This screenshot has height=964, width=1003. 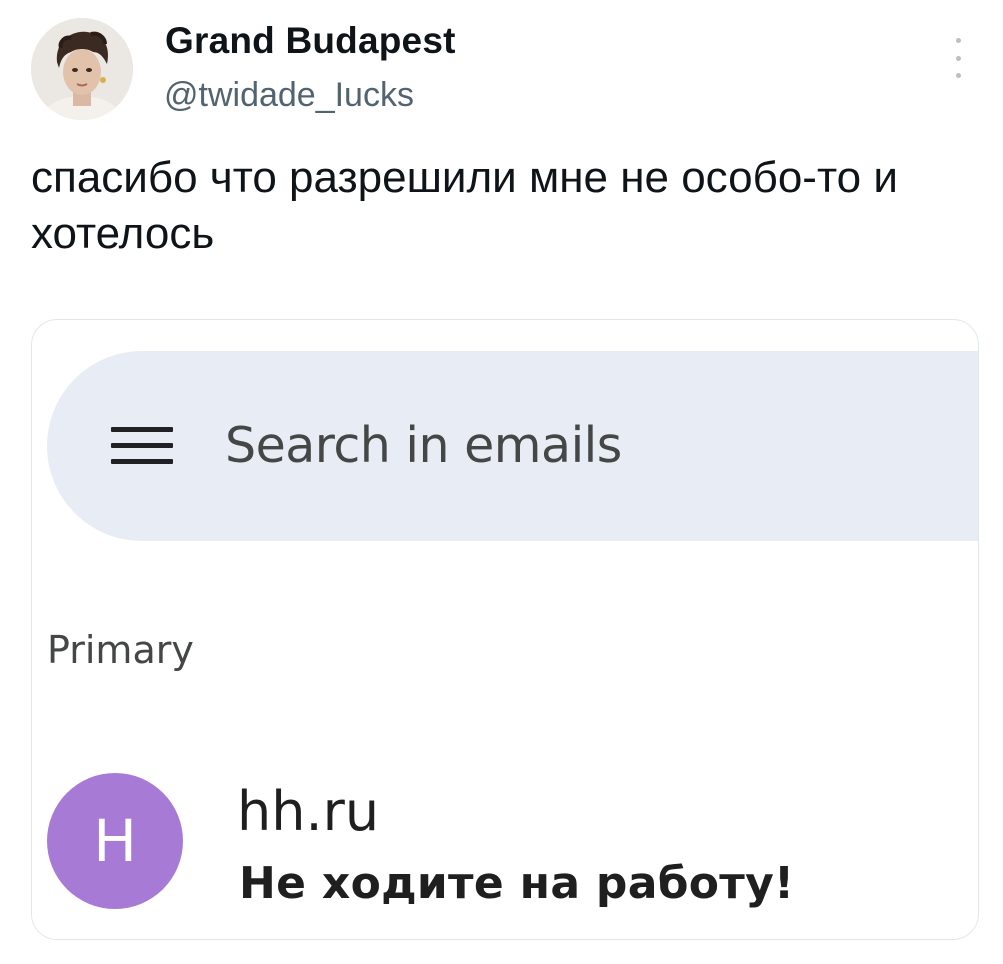 What do you see at coordinates (517, 883) in the screenshot?
I see `email-subject: Не ходите на работу!` at bounding box center [517, 883].